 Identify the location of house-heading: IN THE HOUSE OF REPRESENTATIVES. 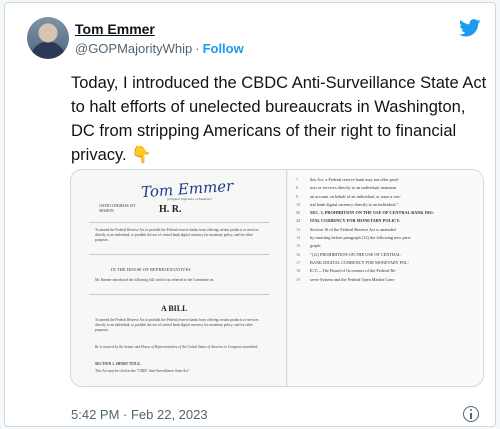
(151, 269).